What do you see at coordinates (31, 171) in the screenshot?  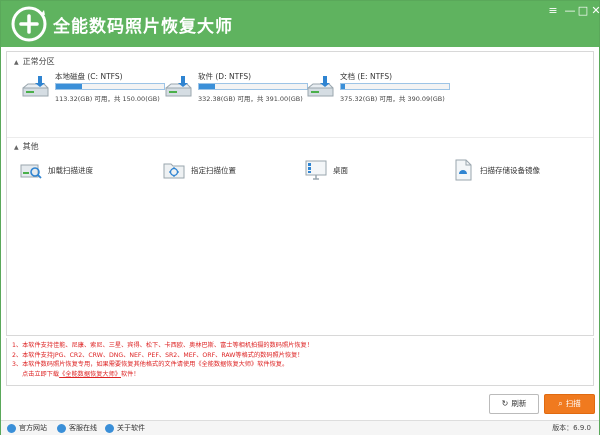 I see `load-progress-icon` at bounding box center [31, 171].